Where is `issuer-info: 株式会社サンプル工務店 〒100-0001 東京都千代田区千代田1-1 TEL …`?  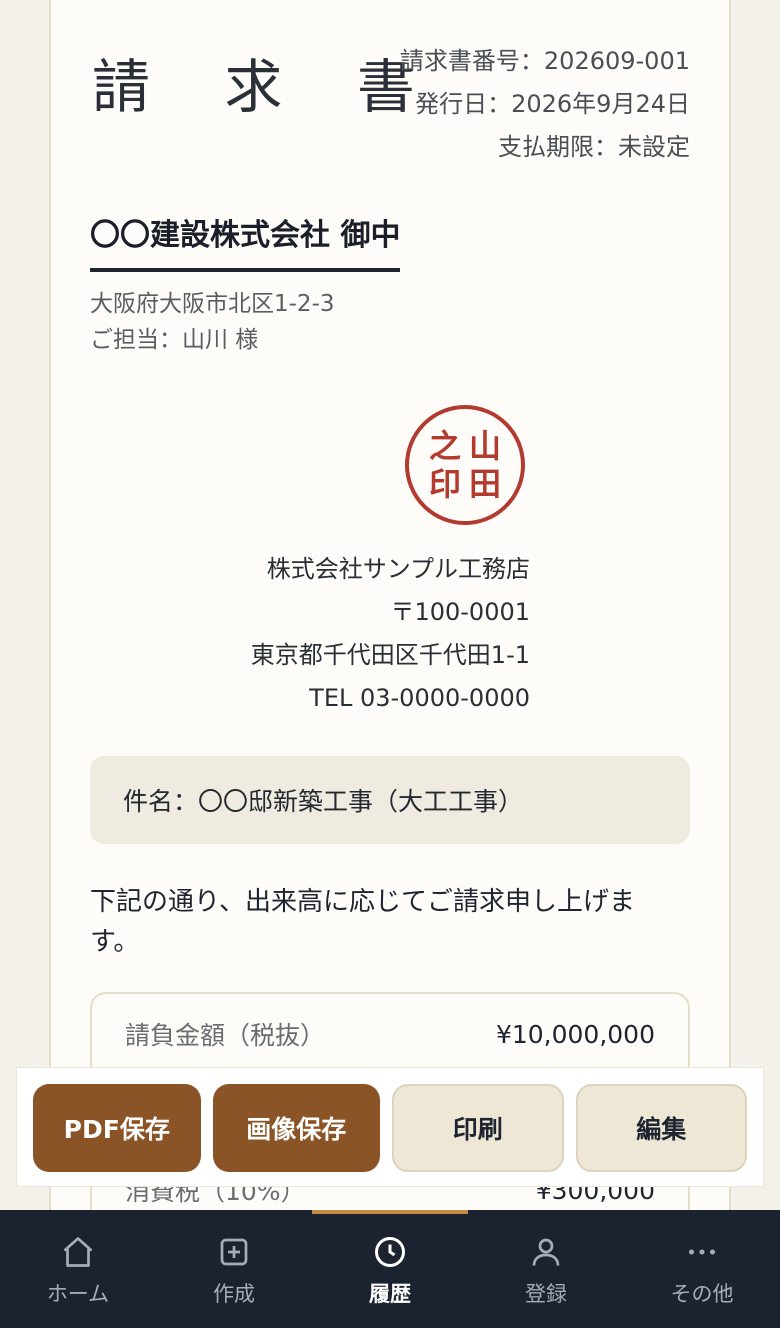
issuer-info: 株式会社サンプル工務店 〒100-0001 東京都千代田区千代田1-1 TEL … is located at coordinates (390, 634).